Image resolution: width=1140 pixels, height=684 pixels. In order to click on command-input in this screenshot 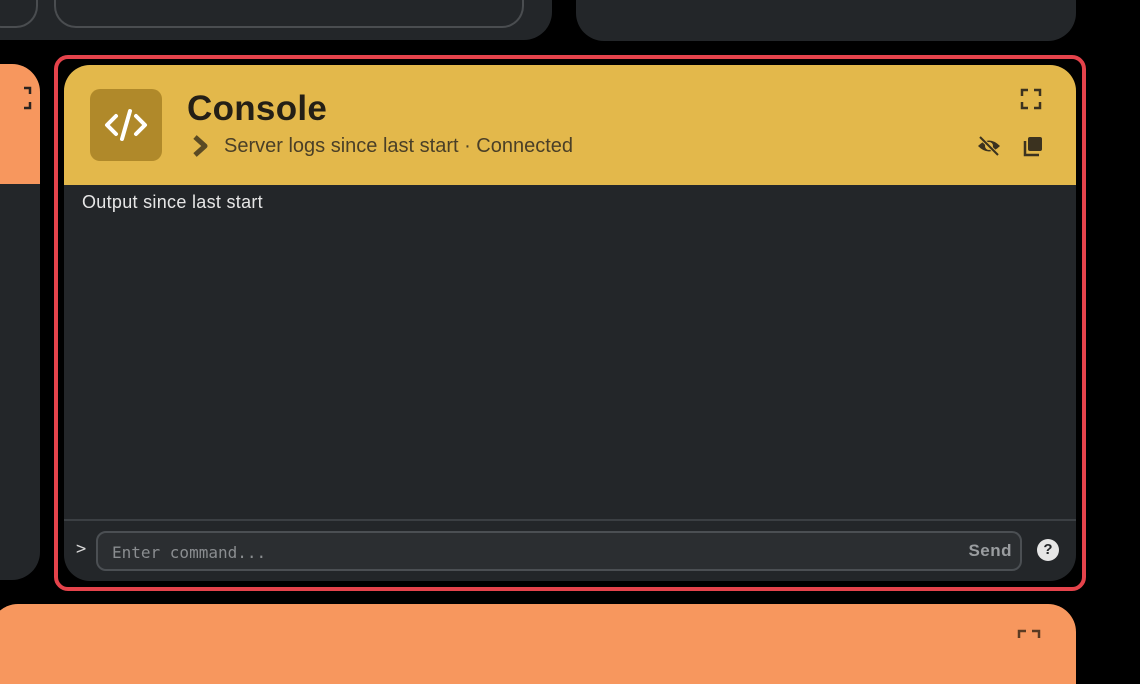, I will do `click(522, 552)`.